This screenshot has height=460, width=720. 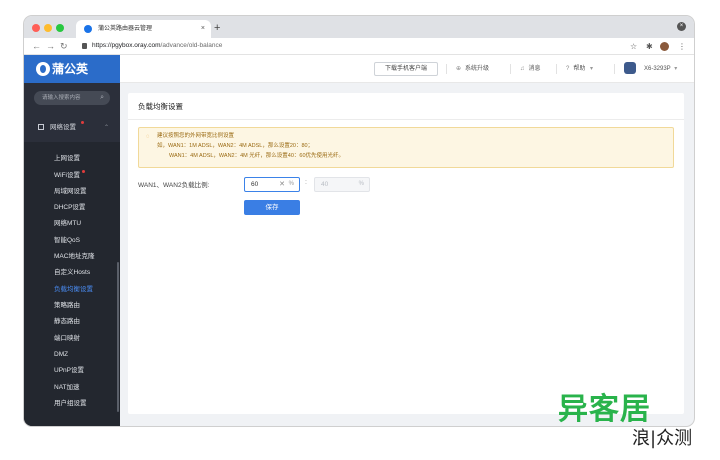 What do you see at coordinates (63, 127) in the screenshot?
I see `group-label: 网络设置` at bounding box center [63, 127].